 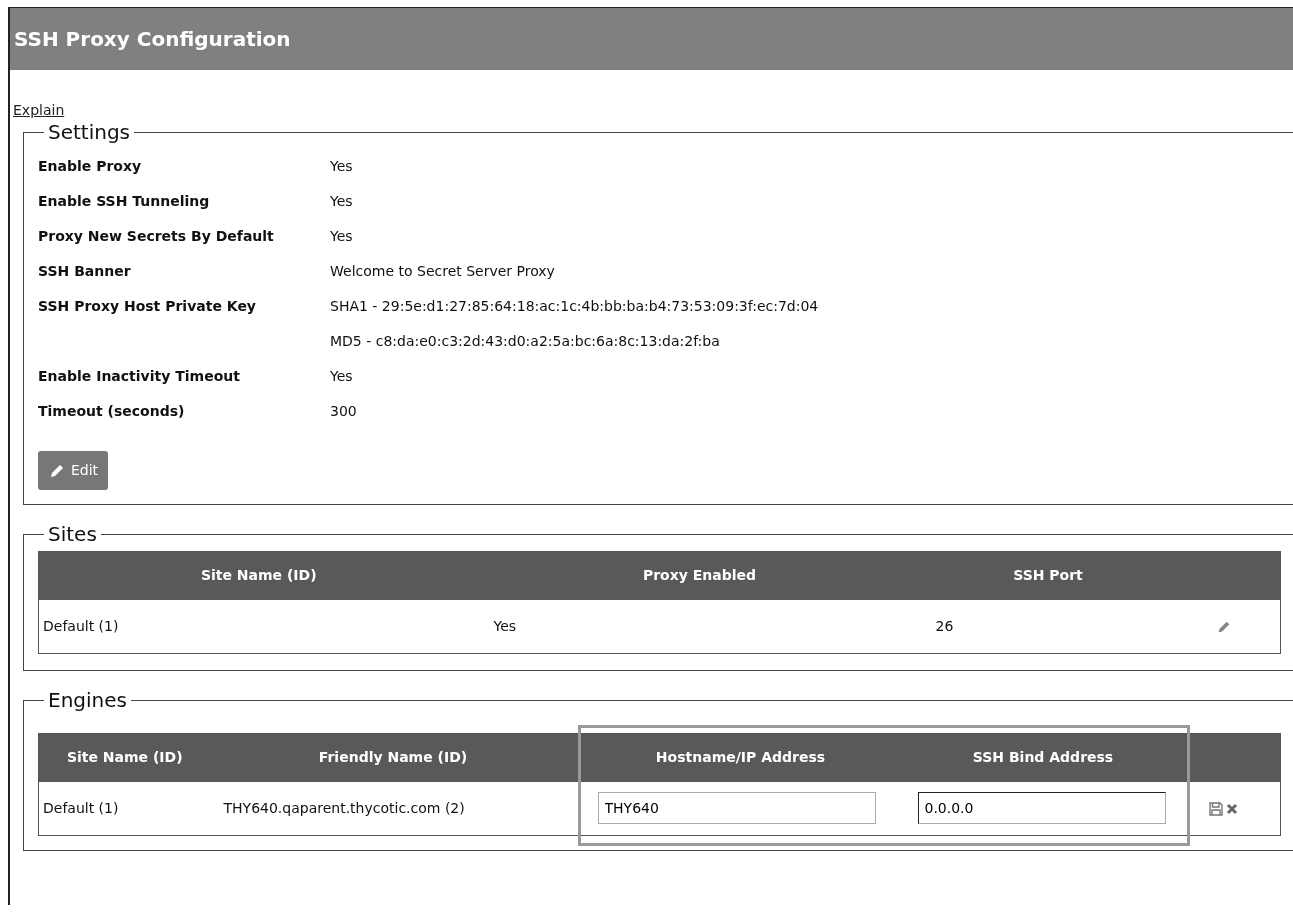 What do you see at coordinates (1231, 808) in the screenshot?
I see `close-icon` at bounding box center [1231, 808].